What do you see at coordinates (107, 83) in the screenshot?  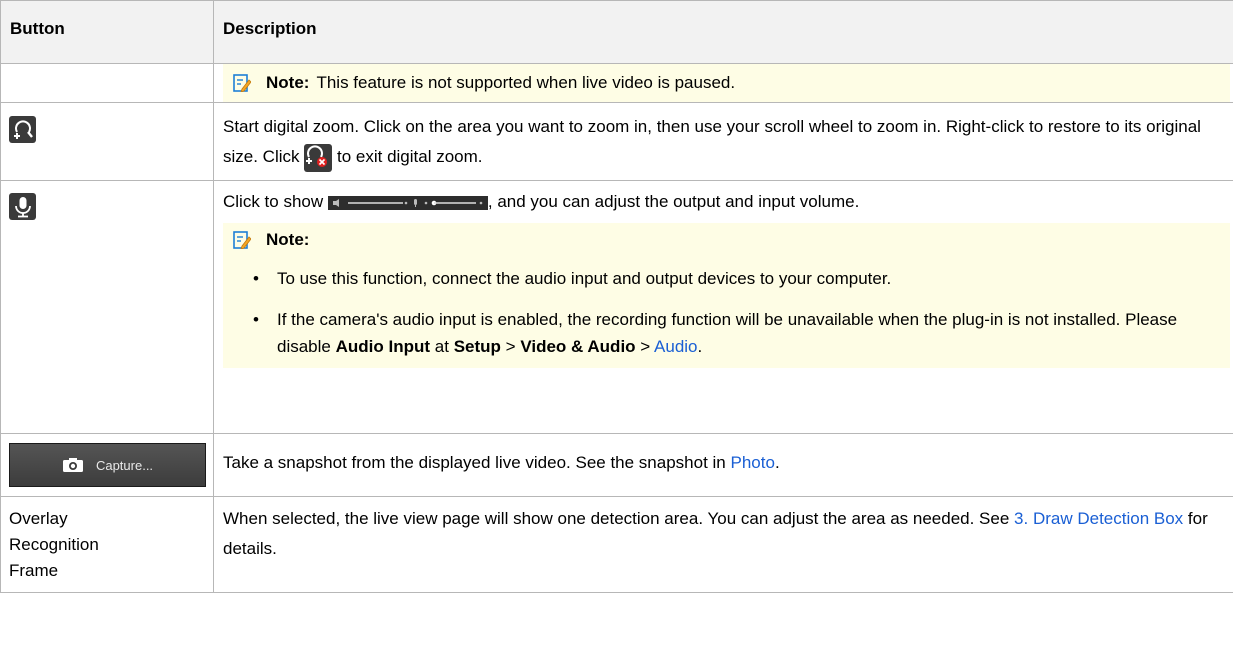 I see `button-cell-empty` at bounding box center [107, 83].